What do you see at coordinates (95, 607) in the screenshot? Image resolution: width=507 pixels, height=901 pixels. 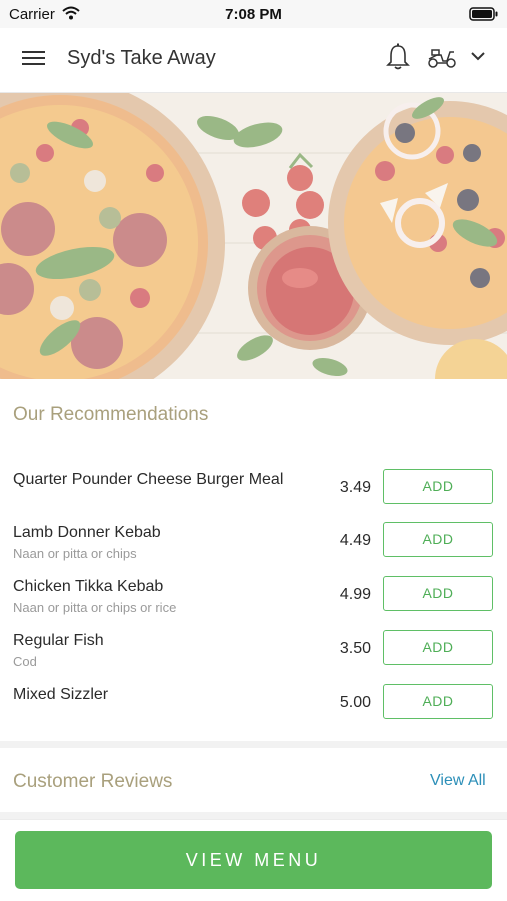 I see `item-description: Naan or pitta or chips or rice` at bounding box center [95, 607].